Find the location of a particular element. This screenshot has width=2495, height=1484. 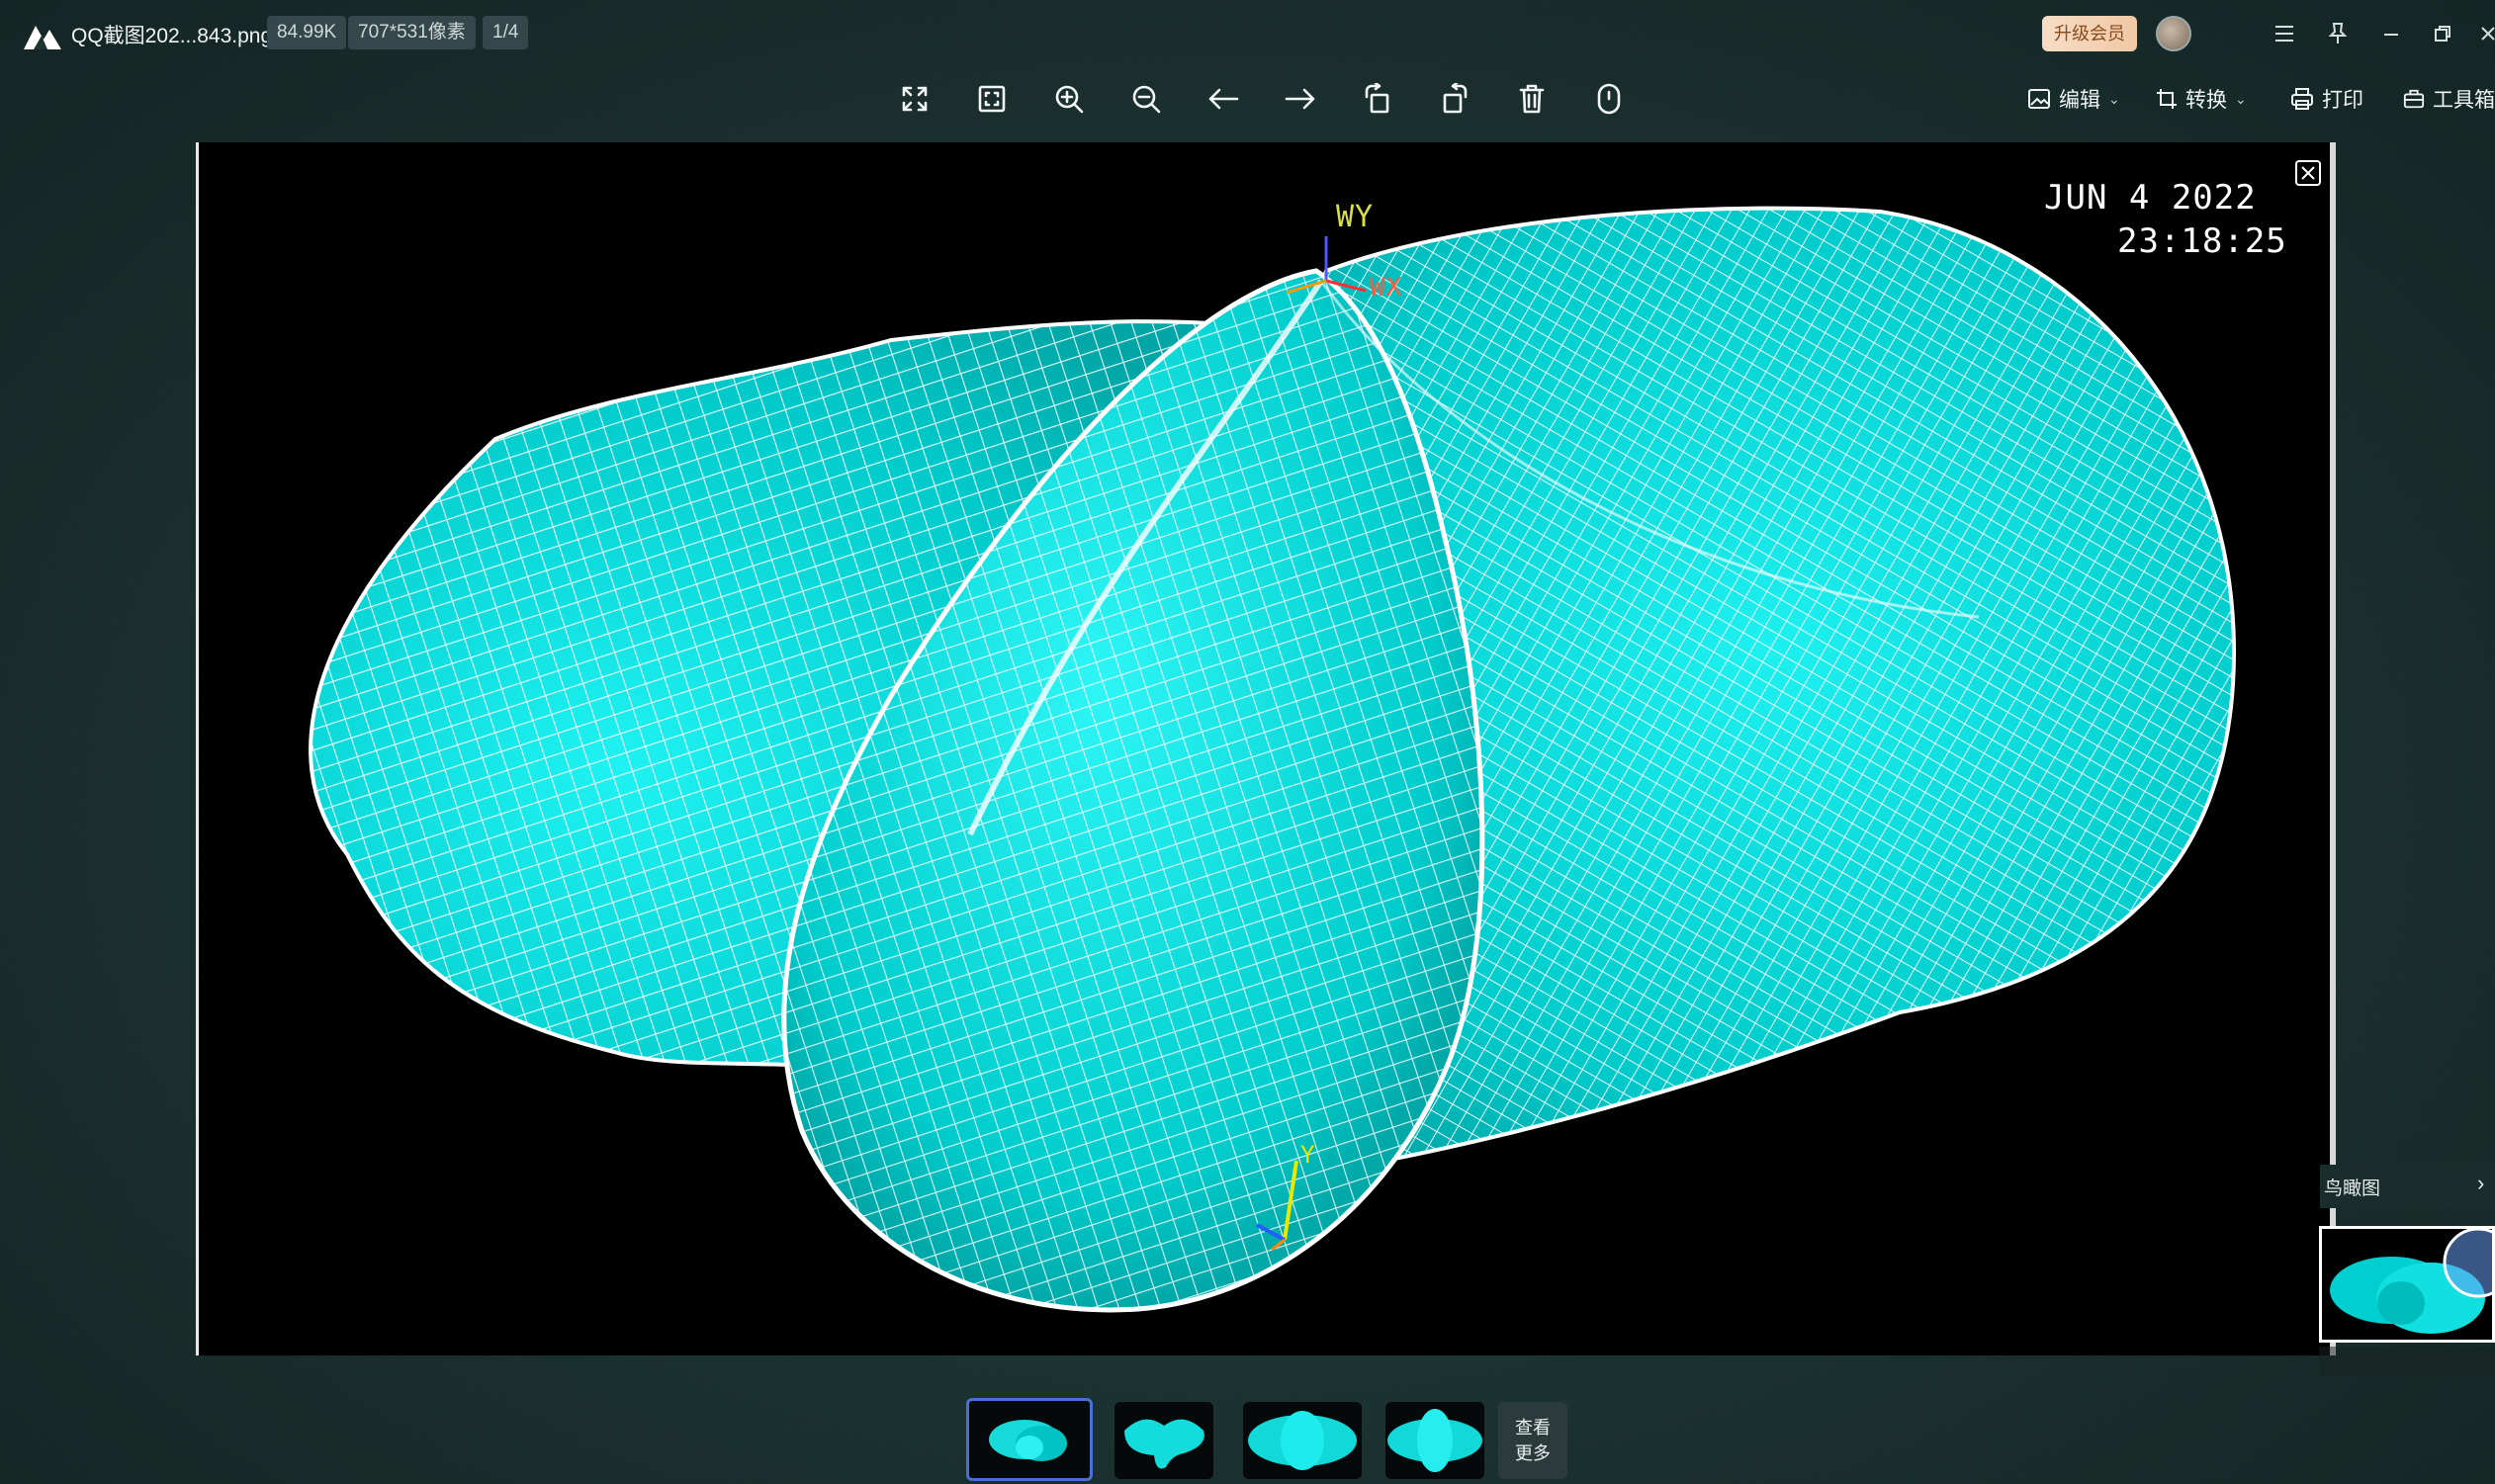

zoom-out-icon is located at coordinates (1146, 99).